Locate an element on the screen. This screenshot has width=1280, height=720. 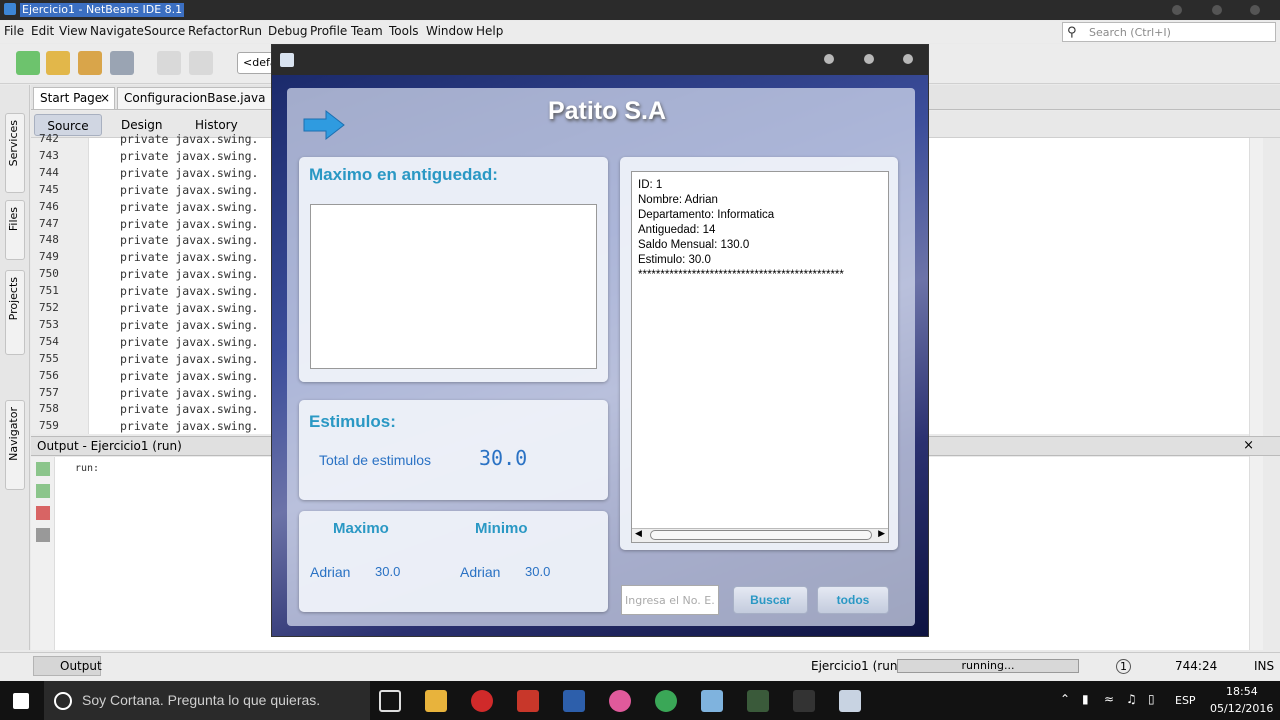
app-minimize-button is located at coordinates (829, 59).